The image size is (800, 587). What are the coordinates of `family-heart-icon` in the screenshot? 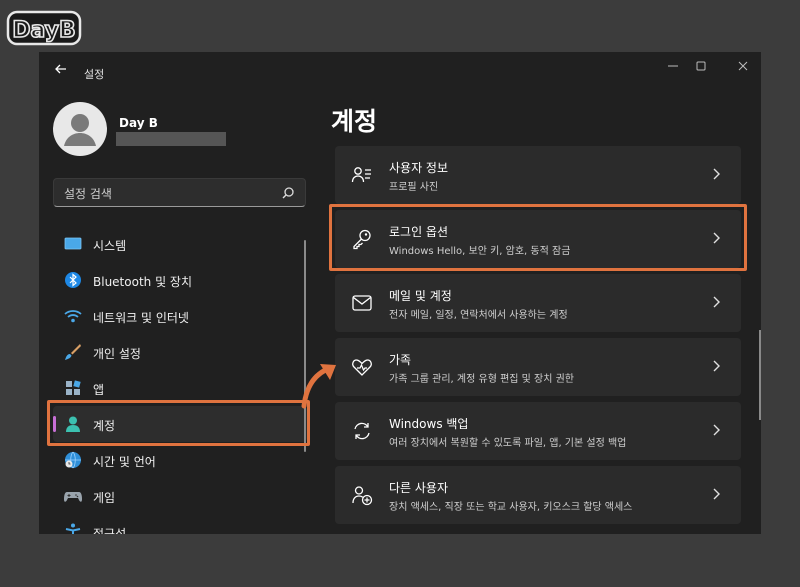 It's located at (362, 367).